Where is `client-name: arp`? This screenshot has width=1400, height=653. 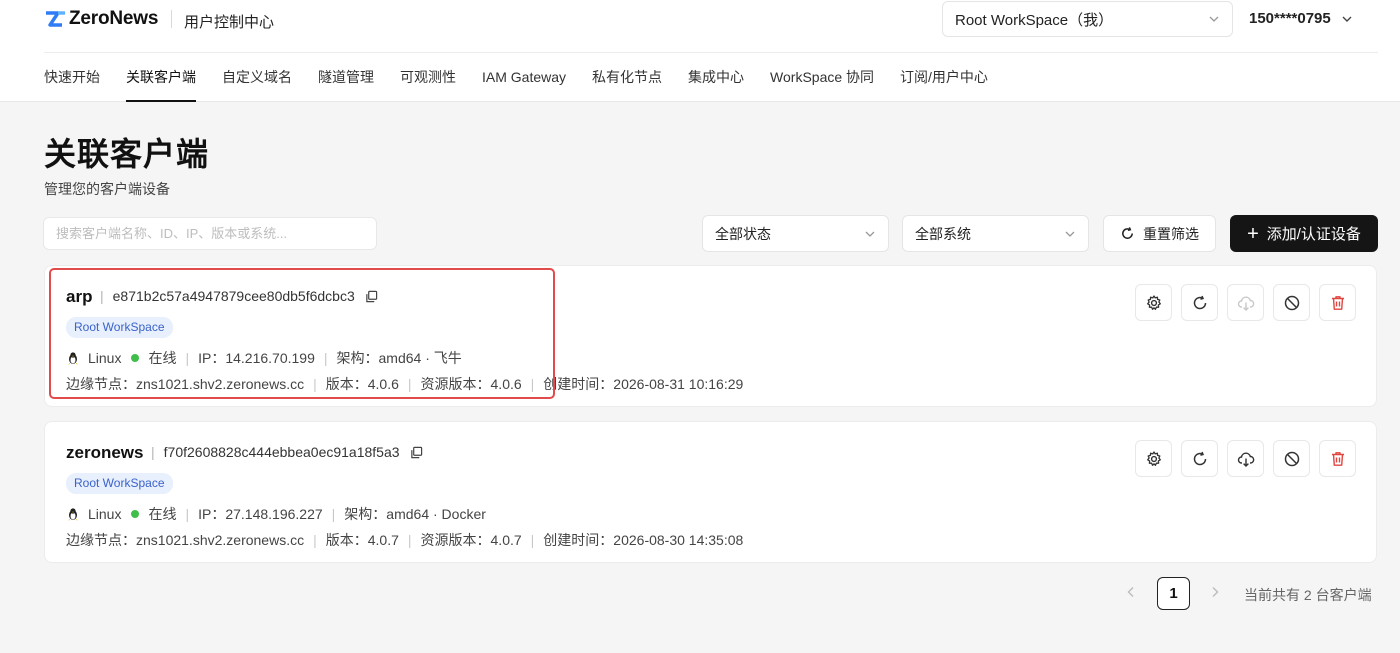
client-name: arp is located at coordinates (79, 296).